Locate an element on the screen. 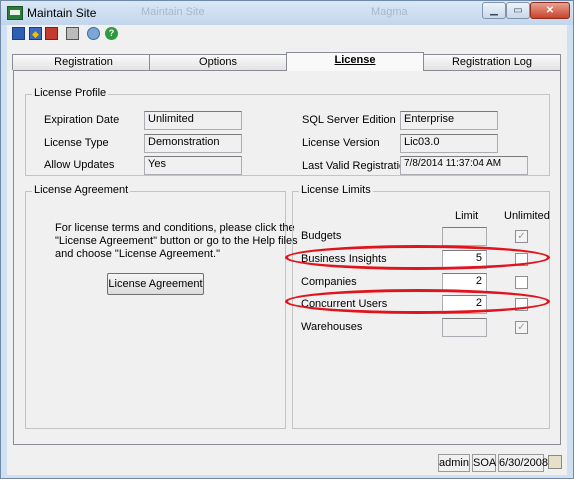 This screenshot has width=574, height=479. companies-label: Companies is located at coordinates (329, 282).